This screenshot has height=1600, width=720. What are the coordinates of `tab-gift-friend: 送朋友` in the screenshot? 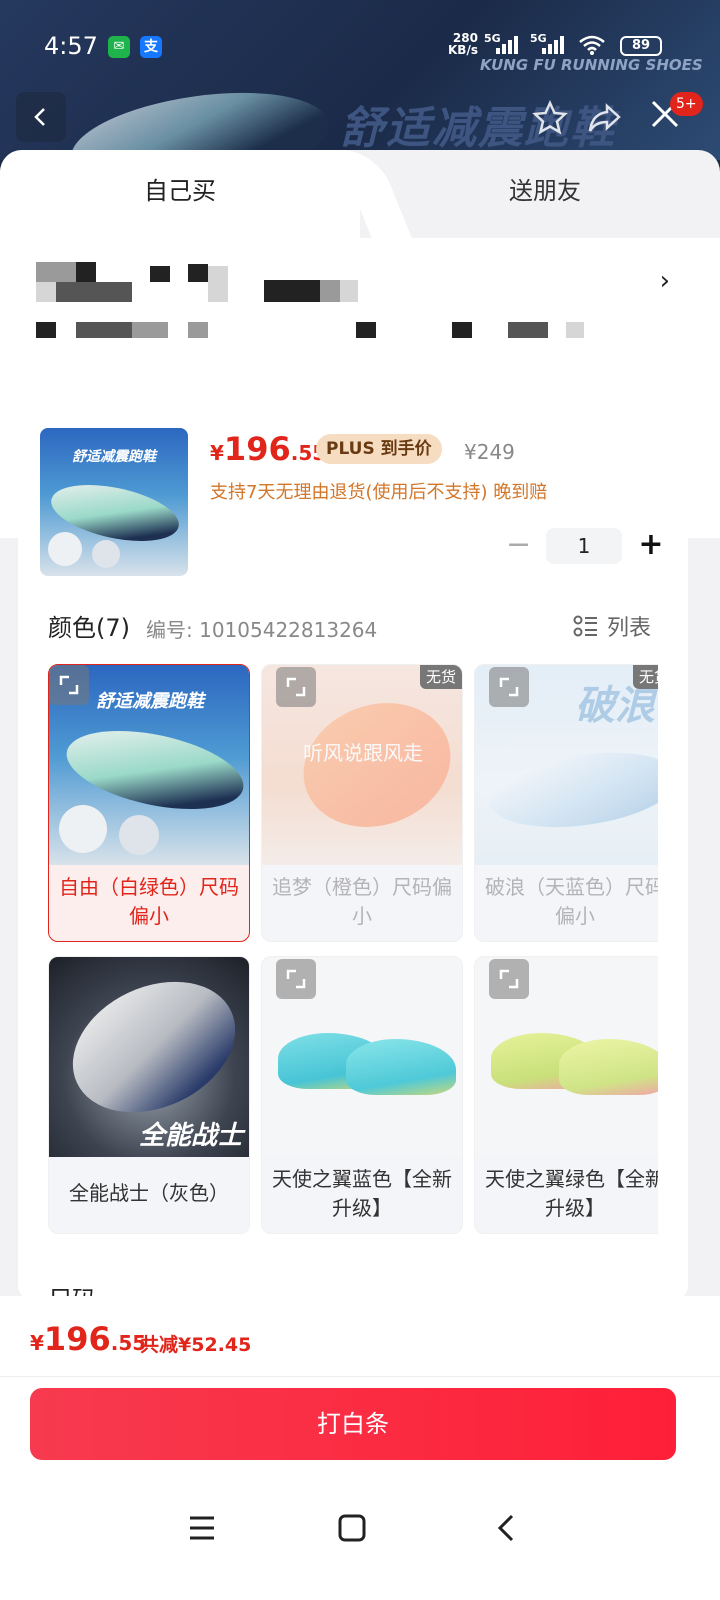 It's located at (545, 194).